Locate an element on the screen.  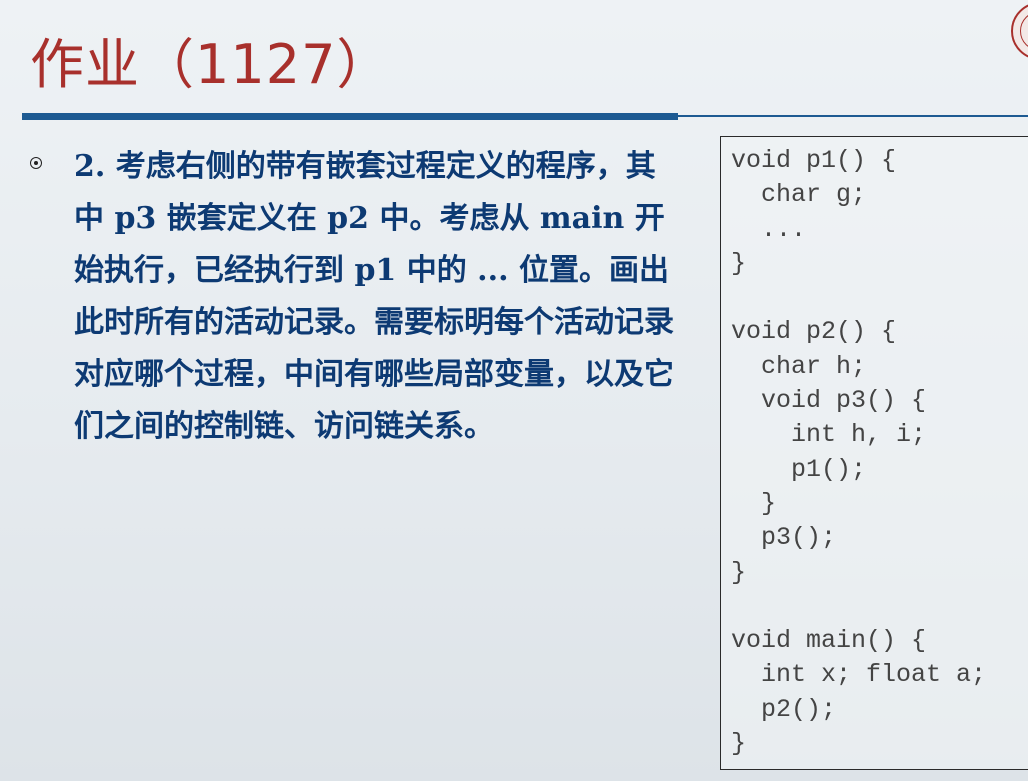
title-rule-thin is located at coordinates (853, 116).